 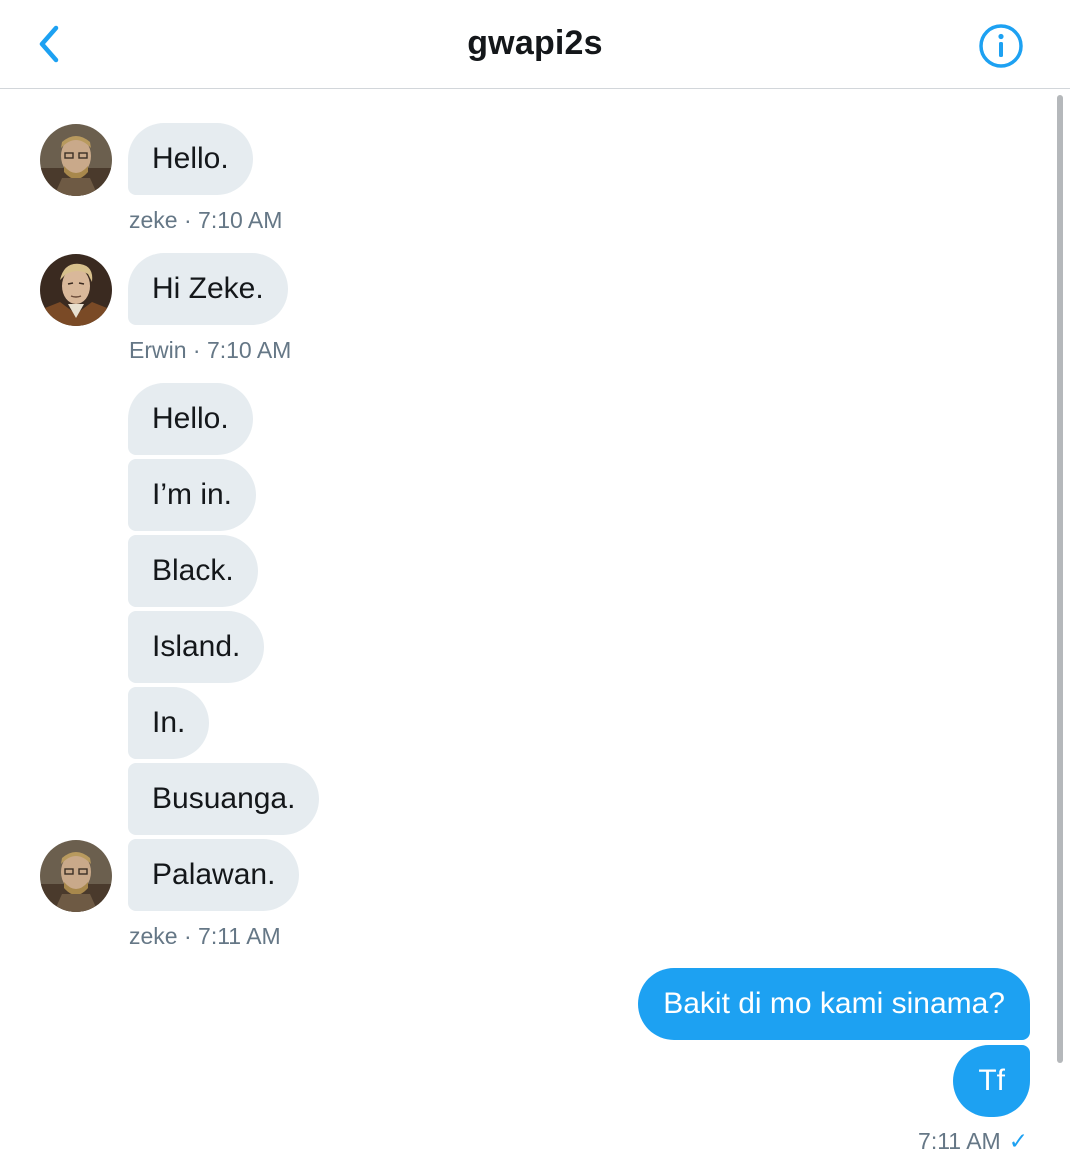 I want to click on message-meta: zeke · 7:11 AM, so click(x=205, y=936).